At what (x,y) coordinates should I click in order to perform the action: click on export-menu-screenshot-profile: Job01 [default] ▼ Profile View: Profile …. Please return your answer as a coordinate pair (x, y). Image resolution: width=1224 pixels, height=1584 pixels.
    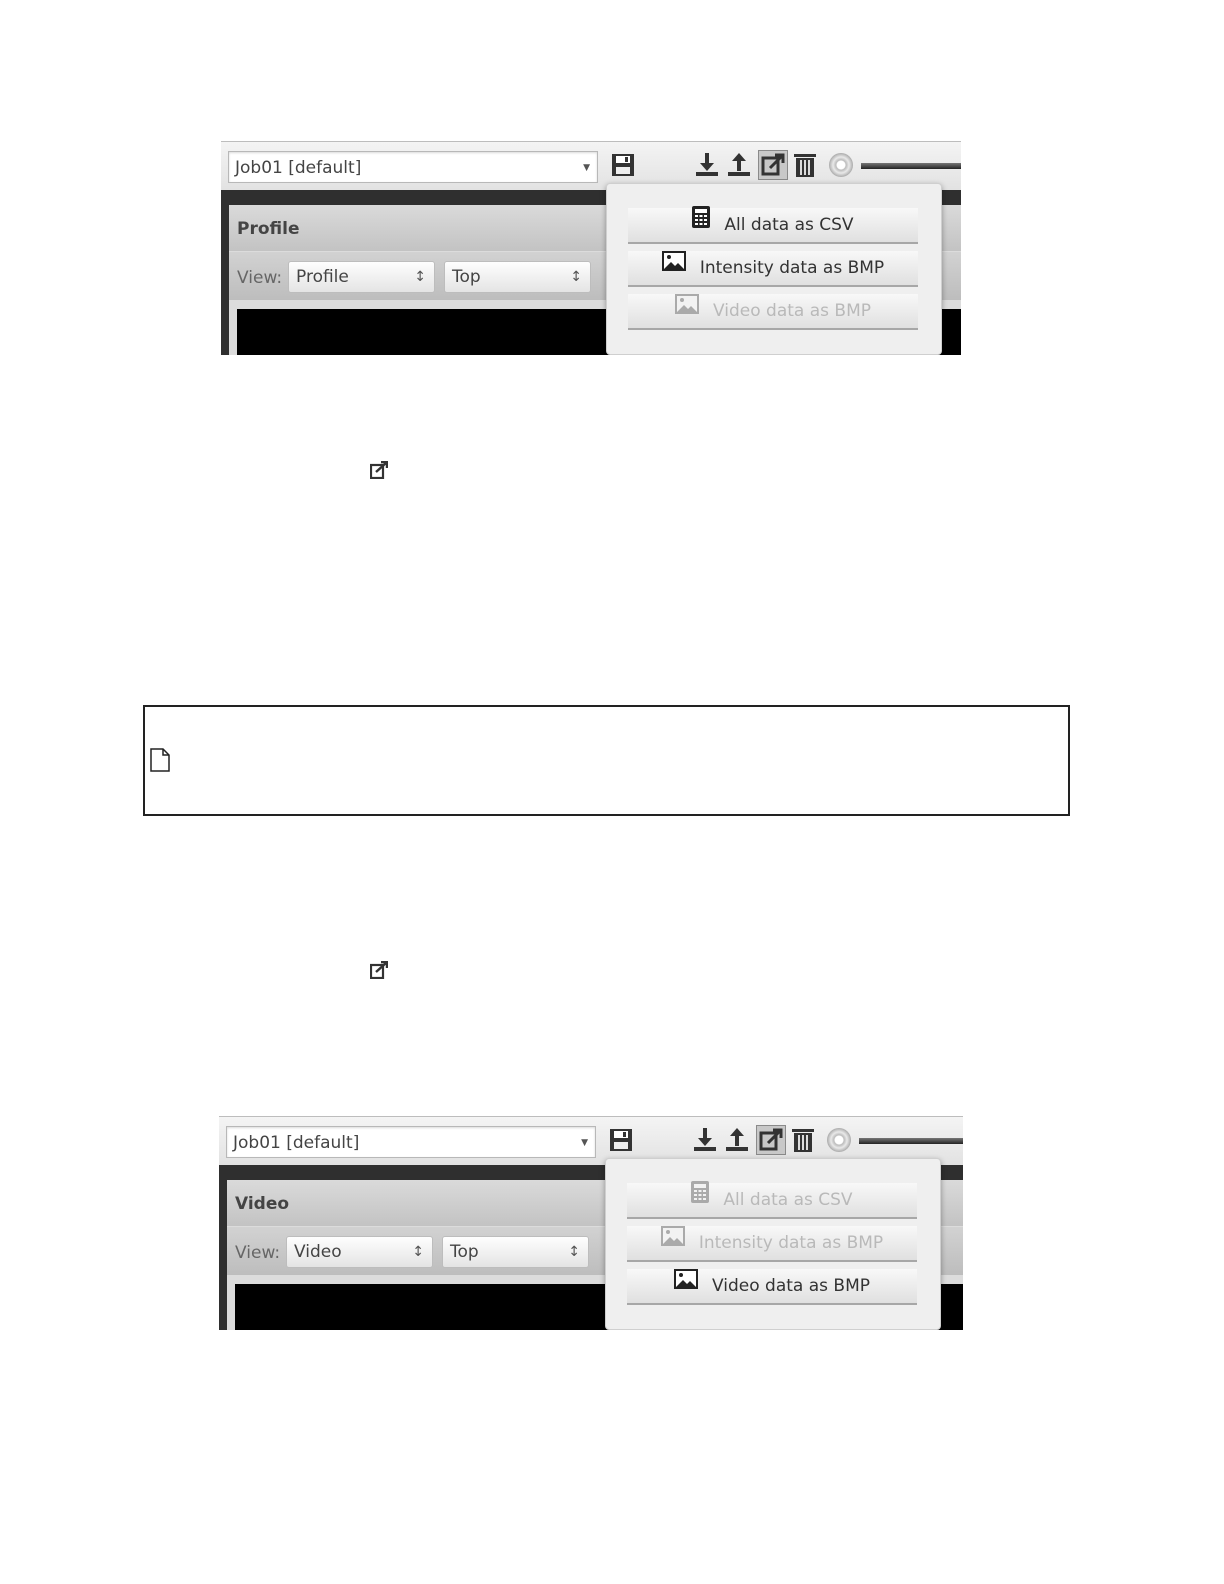
    Looking at the image, I should click on (591, 248).